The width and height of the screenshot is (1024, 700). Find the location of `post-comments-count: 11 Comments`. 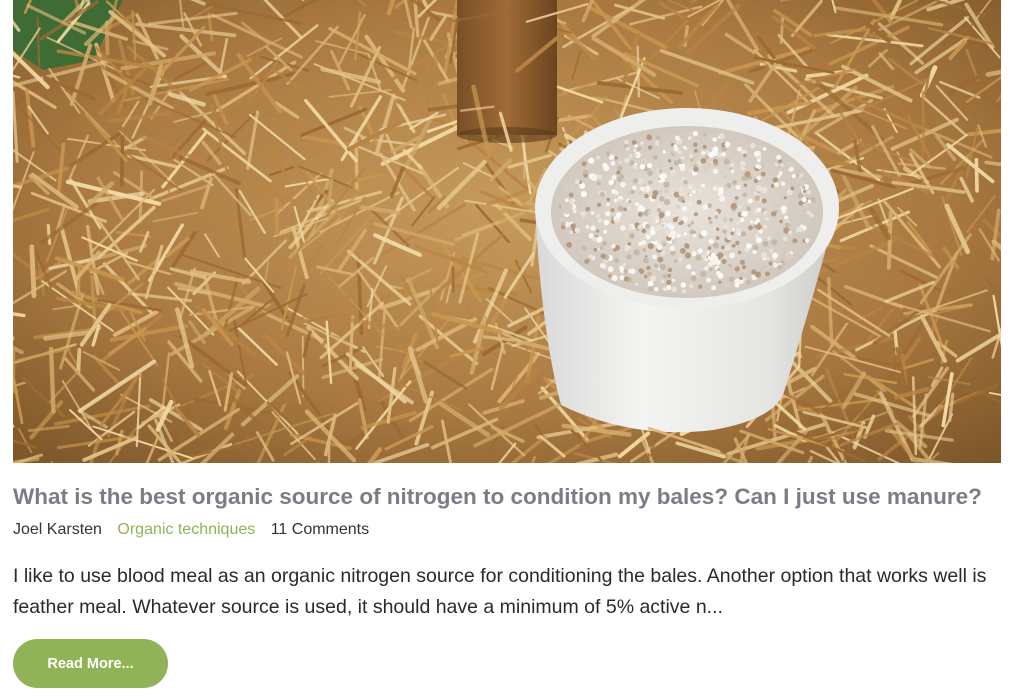

post-comments-count: 11 Comments is located at coordinates (320, 529).